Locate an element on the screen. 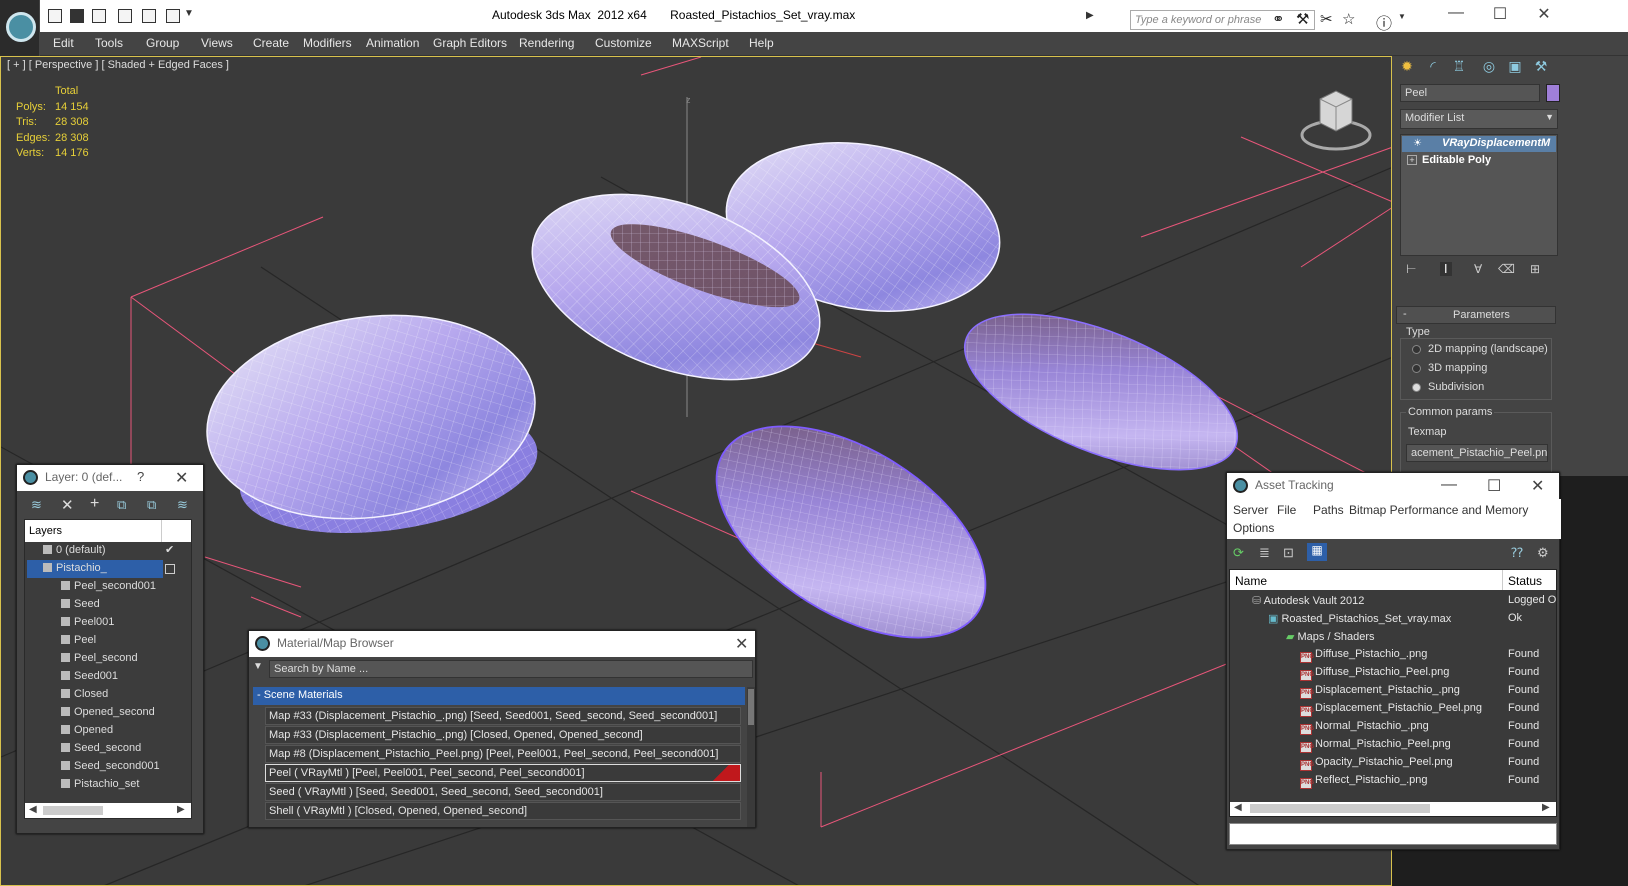 Image resolution: width=1628 pixels, height=886 pixels. object-color-swatch is located at coordinates (1553, 93).